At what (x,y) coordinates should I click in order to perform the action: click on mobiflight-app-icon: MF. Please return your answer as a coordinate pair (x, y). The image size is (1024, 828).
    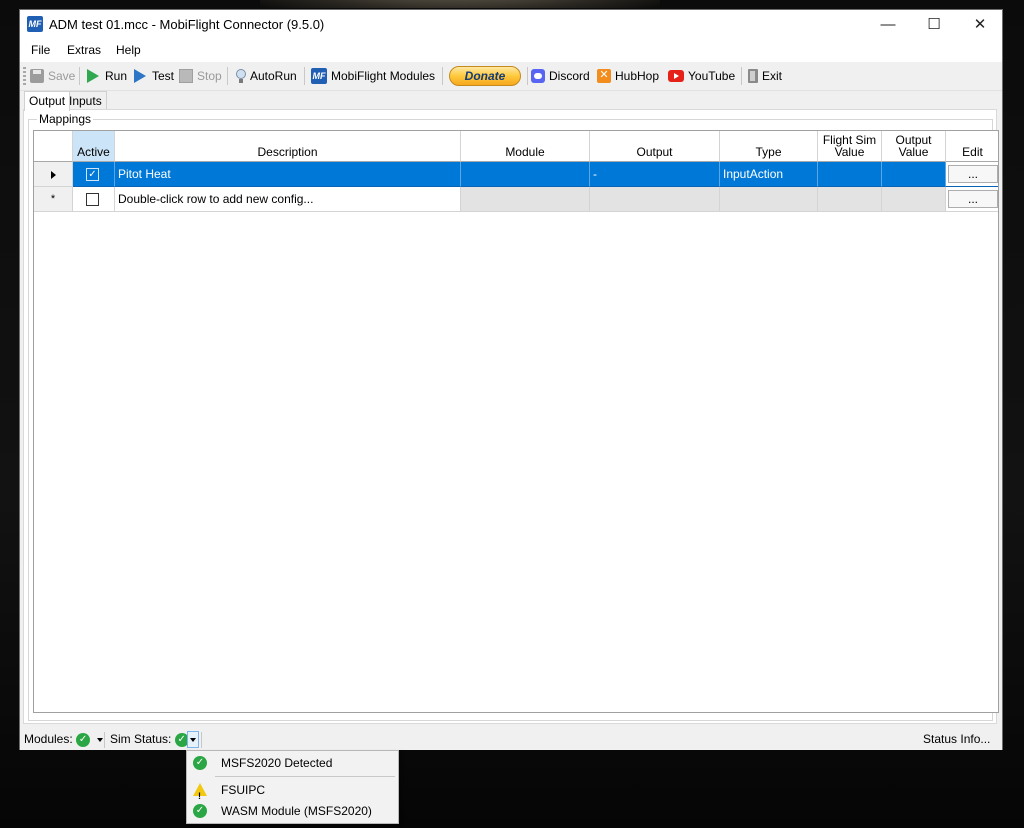
    Looking at the image, I should click on (35, 24).